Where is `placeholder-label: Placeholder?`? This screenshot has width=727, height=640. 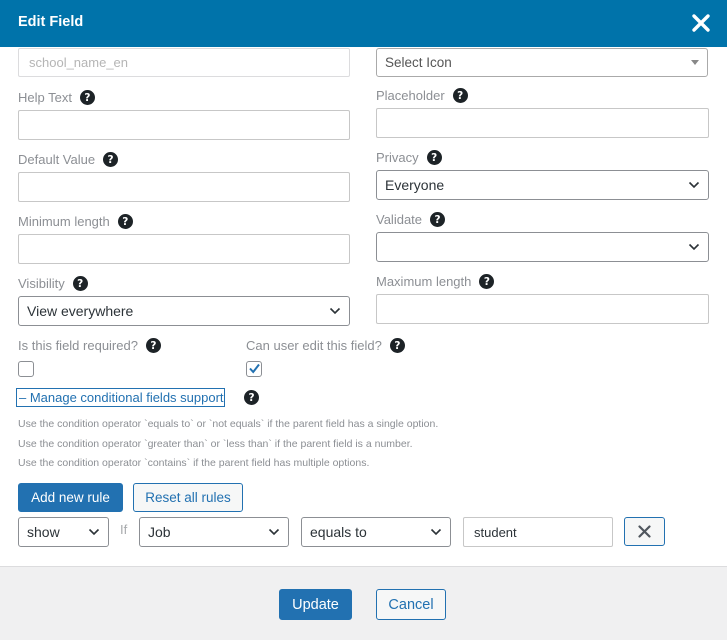
placeholder-label: Placeholder? is located at coordinates (422, 95).